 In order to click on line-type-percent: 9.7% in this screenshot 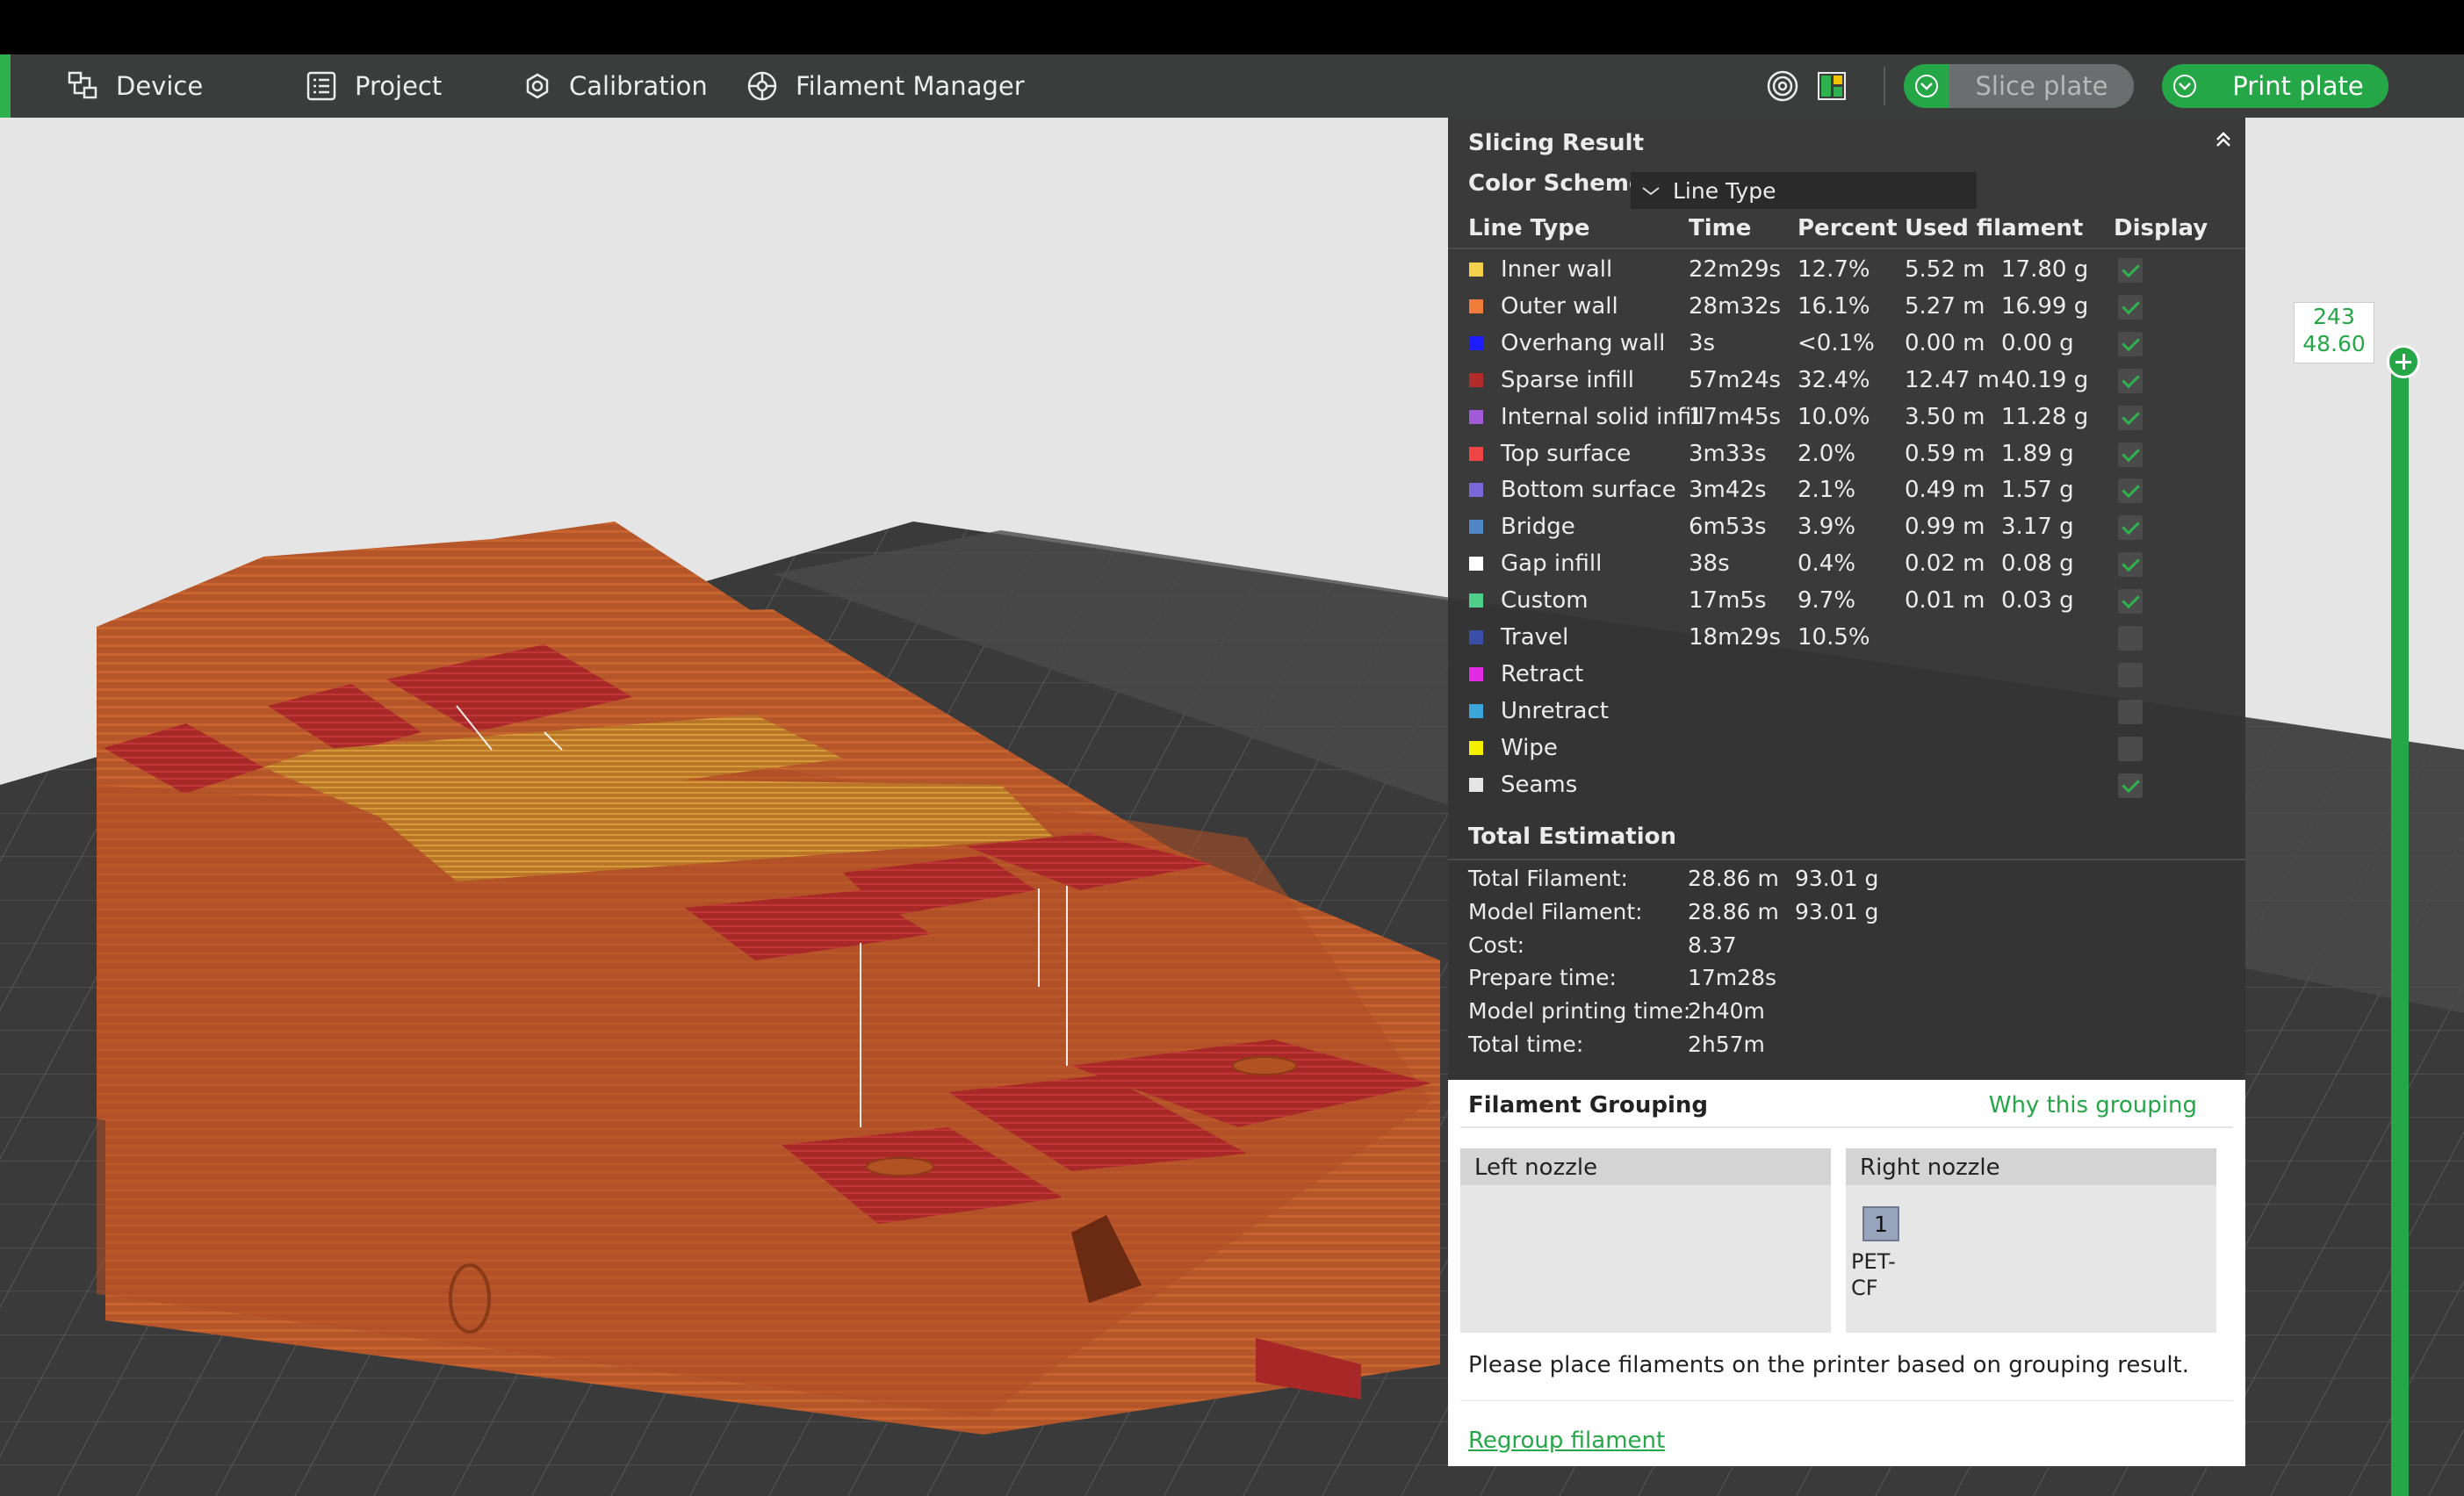, I will do `click(1827, 601)`.